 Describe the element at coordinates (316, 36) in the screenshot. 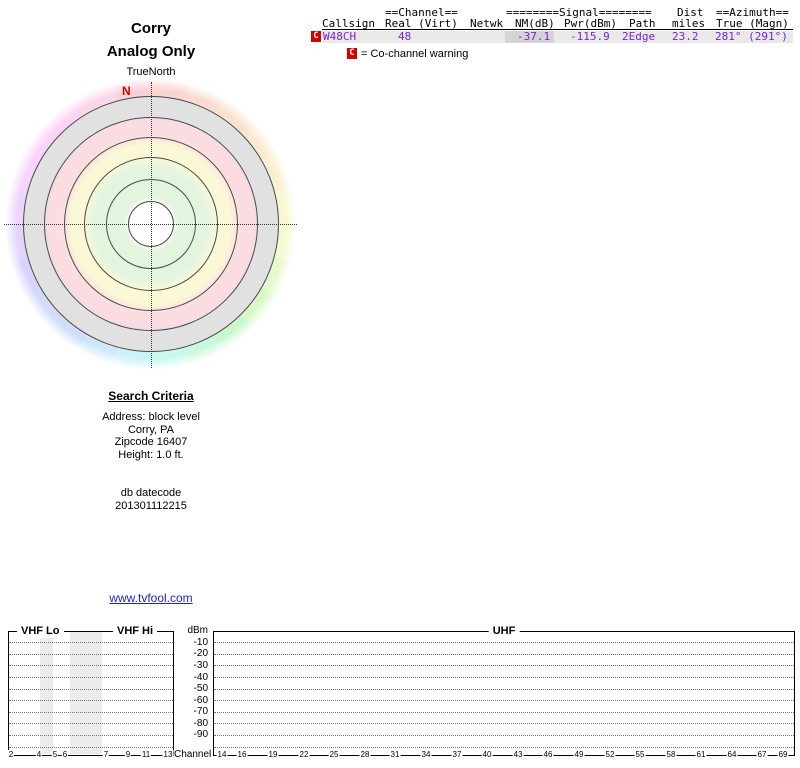

I see `co-channel-flag: C` at that location.